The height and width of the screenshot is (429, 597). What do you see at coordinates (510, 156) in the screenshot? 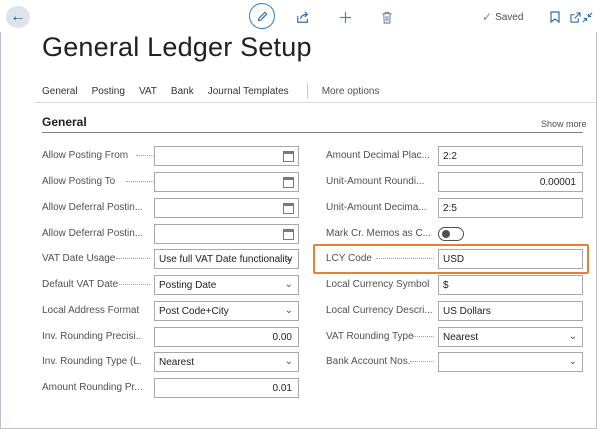
I see `amount-decimal-places-input: 2:2` at bounding box center [510, 156].